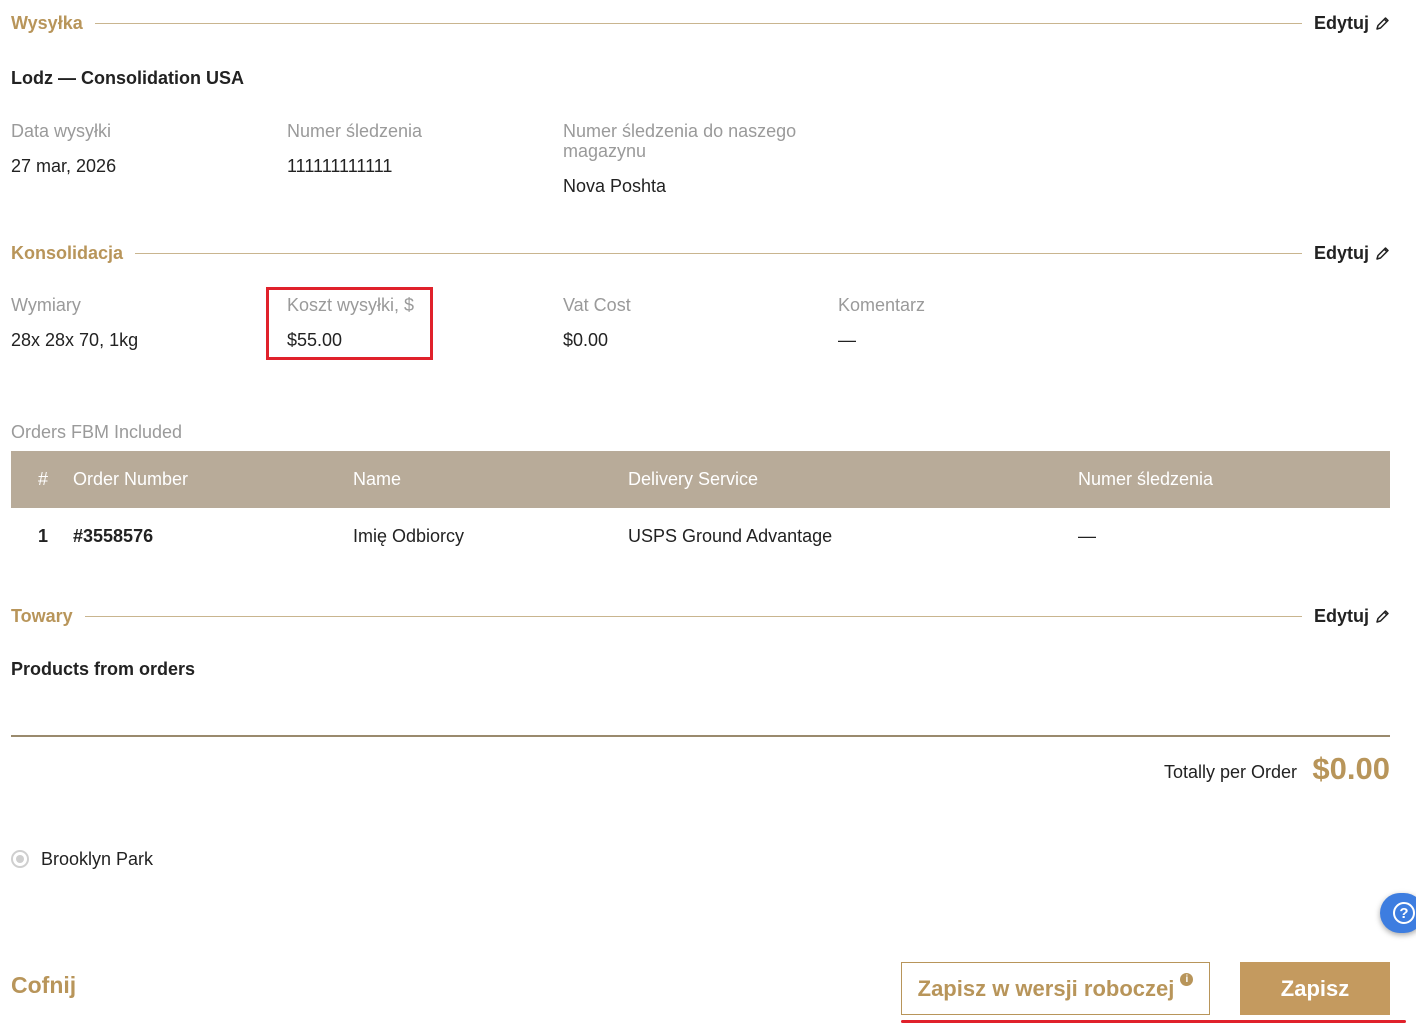 The image size is (1416, 1028). I want to click on column-header-order-number: Order Number, so click(131, 479).